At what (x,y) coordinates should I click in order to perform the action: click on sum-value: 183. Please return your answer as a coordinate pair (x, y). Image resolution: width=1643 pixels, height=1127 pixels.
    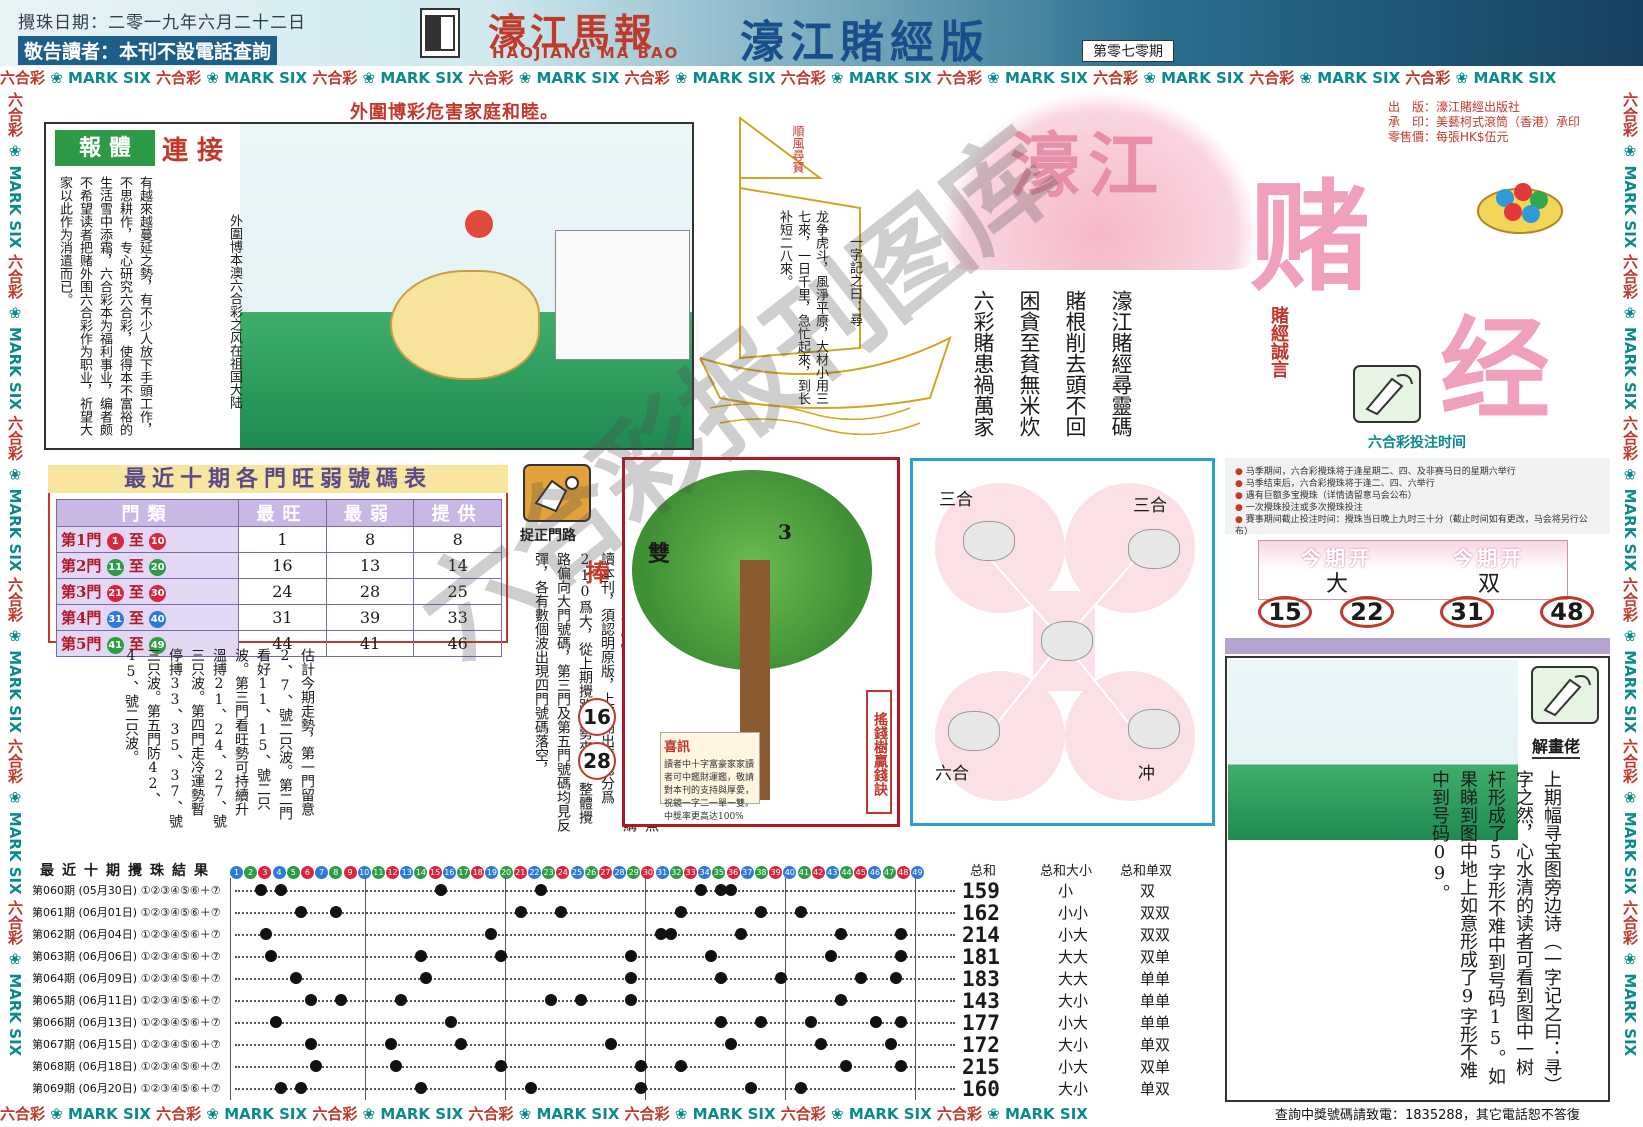
    Looking at the image, I should click on (981, 979).